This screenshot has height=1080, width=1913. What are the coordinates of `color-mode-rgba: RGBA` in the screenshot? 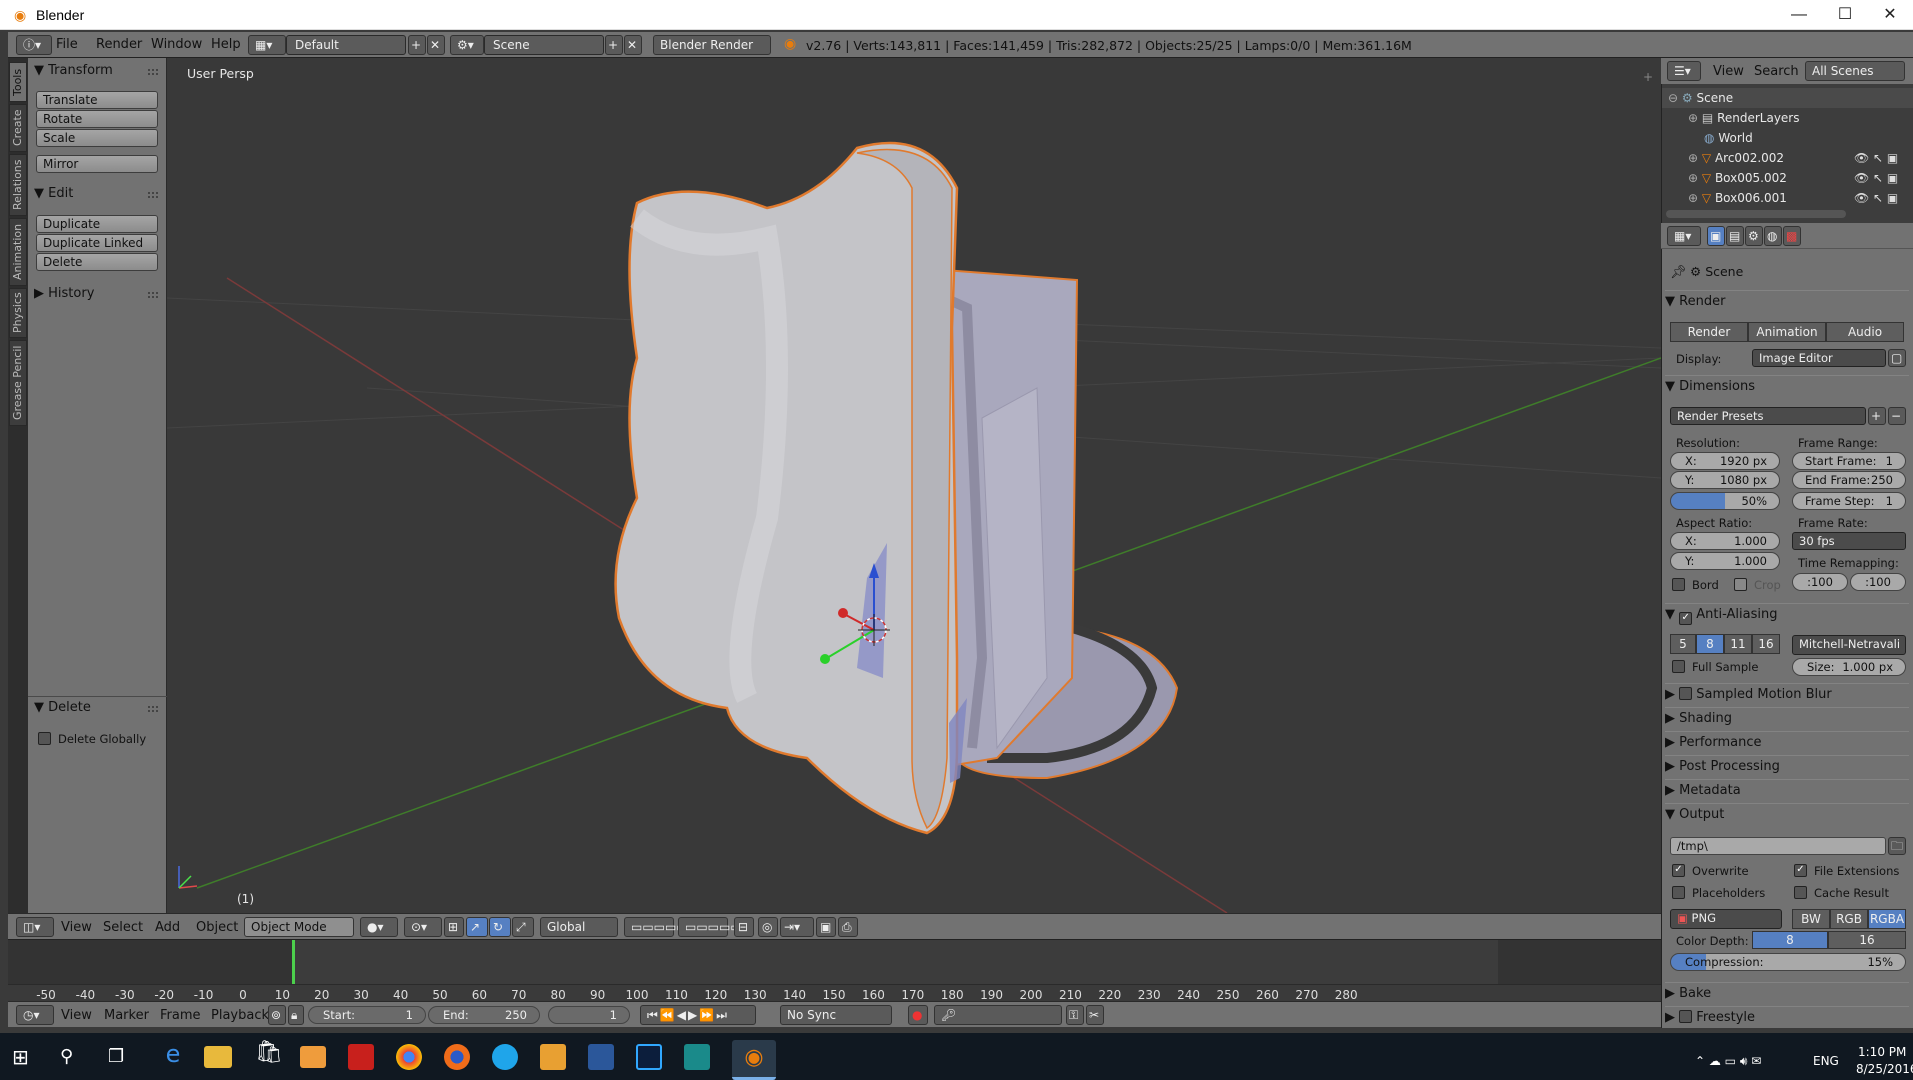 It's located at (1887, 919).